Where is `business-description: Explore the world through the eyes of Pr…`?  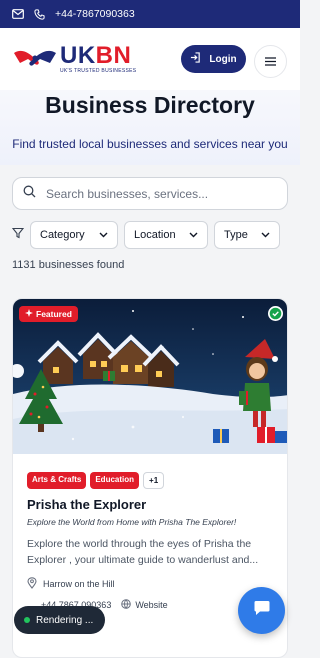
business-description: Explore the world through the eyes of Pr… is located at coordinates (143, 552).